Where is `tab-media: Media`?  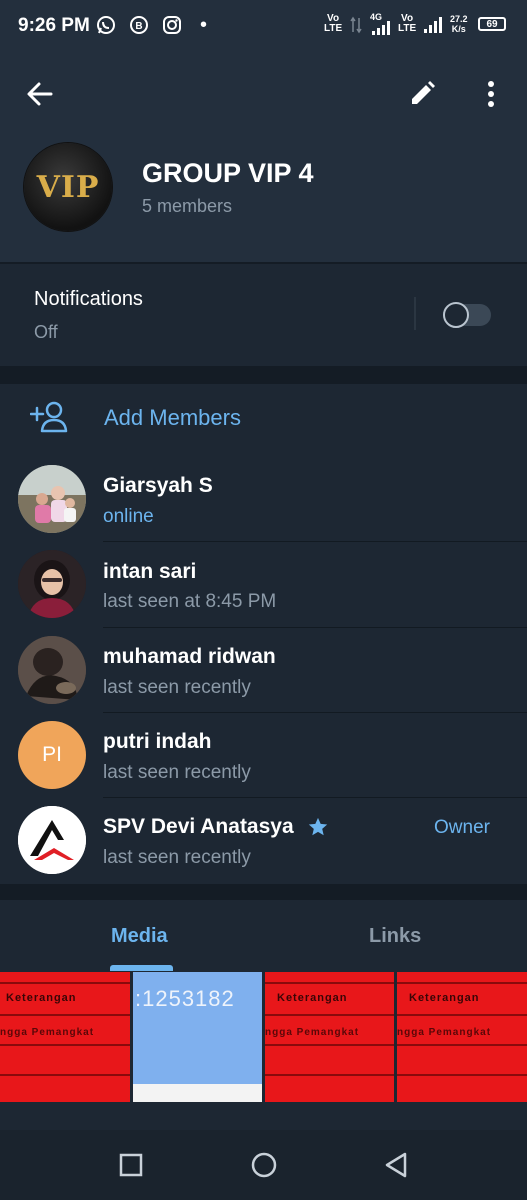
tab-media: Media is located at coordinates (139, 936).